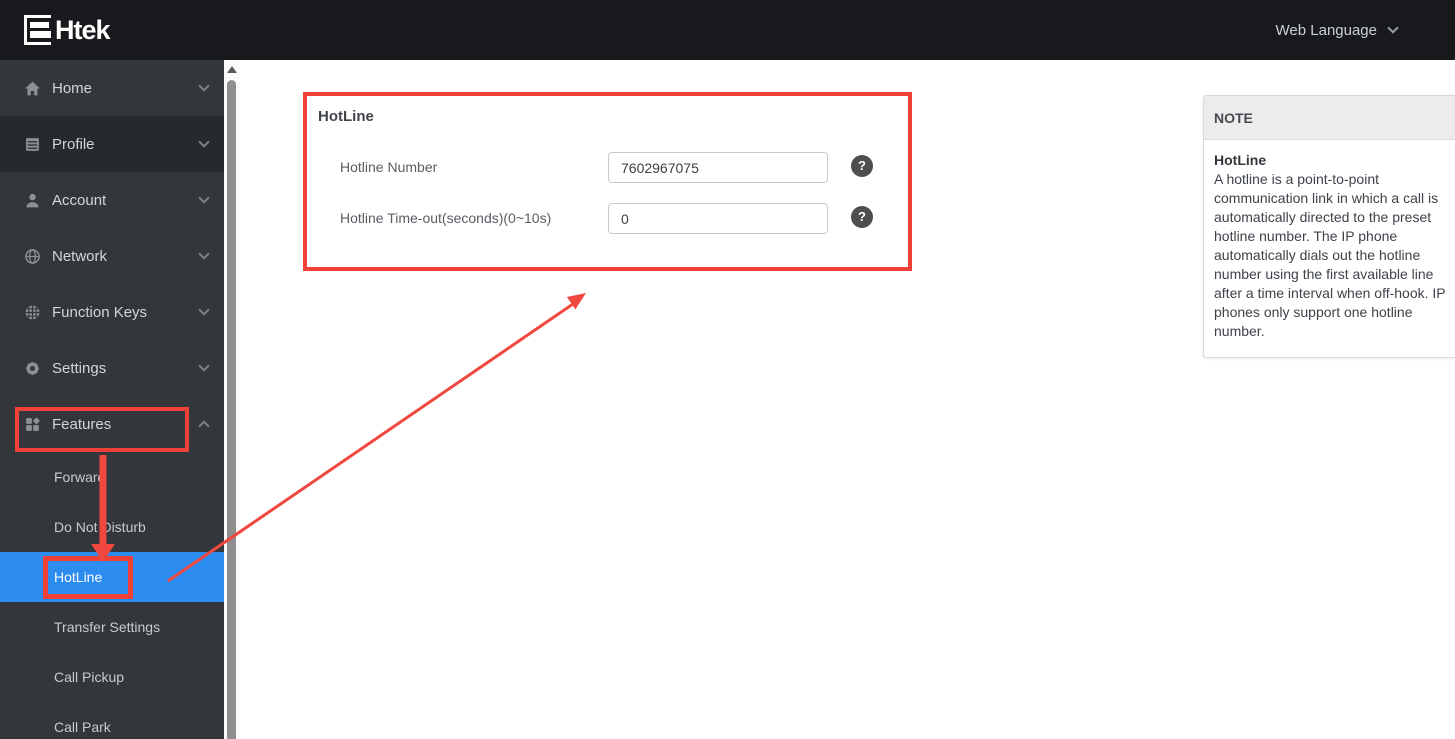 Image resolution: width=1455 pixels, height=739 pixels. Describe the element at coordinates (346, 116) in the screenshot. I see `page-title: HotLine` at that location.